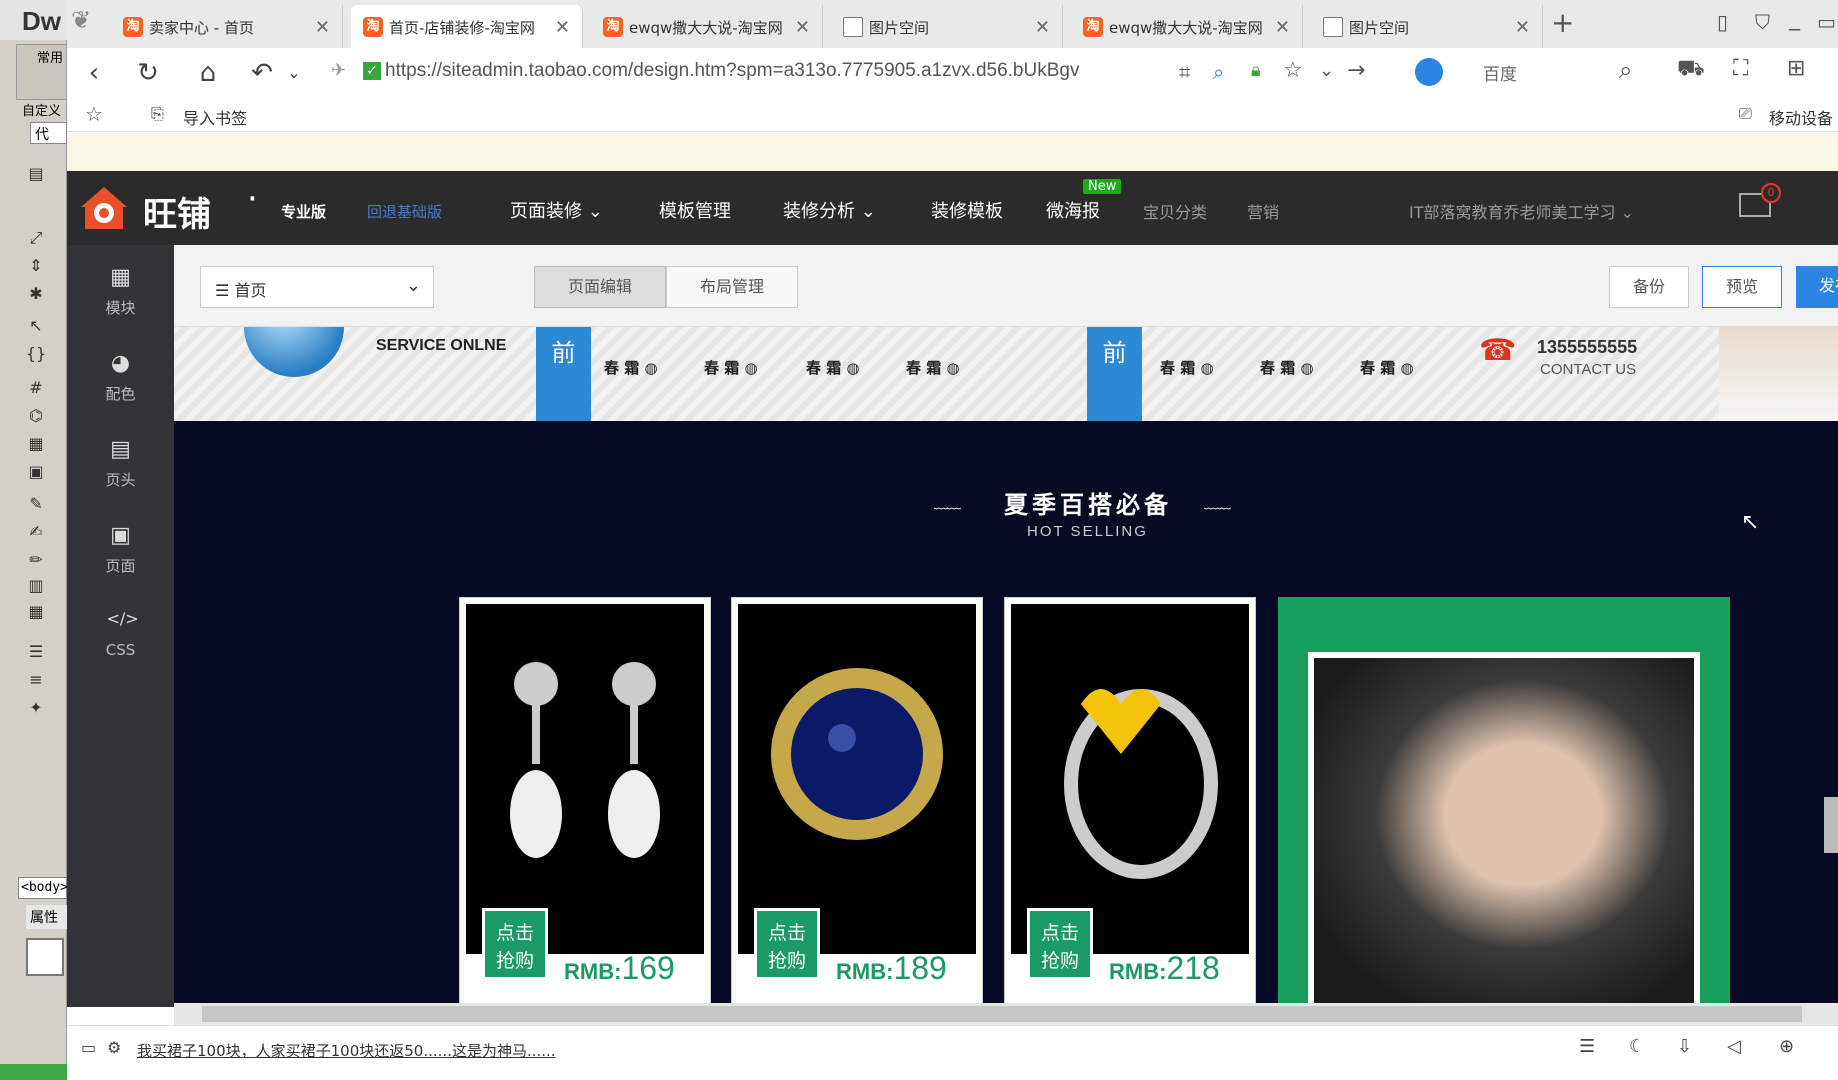  I want to click on outdent-icon: ≡, so click(36, 680).